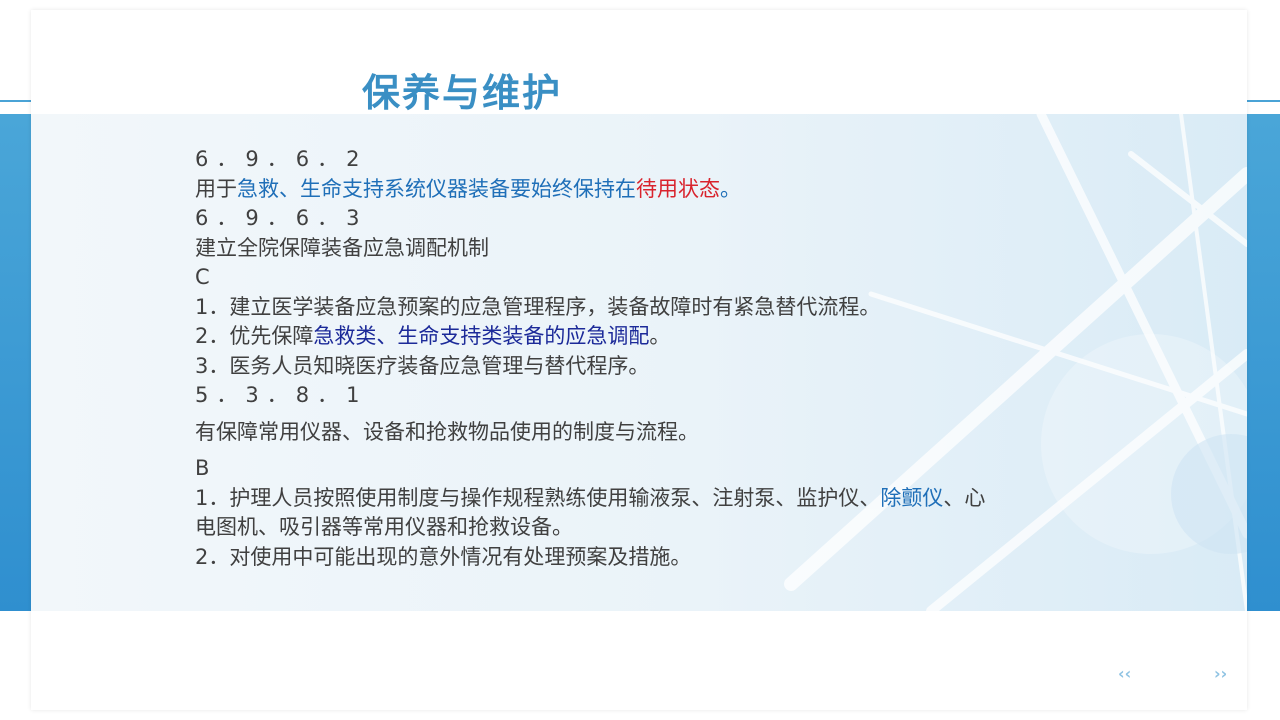 The width and height of the screenshot is (1280, 720). I want to click on page-title: 保养与维护, so click(462, 93).